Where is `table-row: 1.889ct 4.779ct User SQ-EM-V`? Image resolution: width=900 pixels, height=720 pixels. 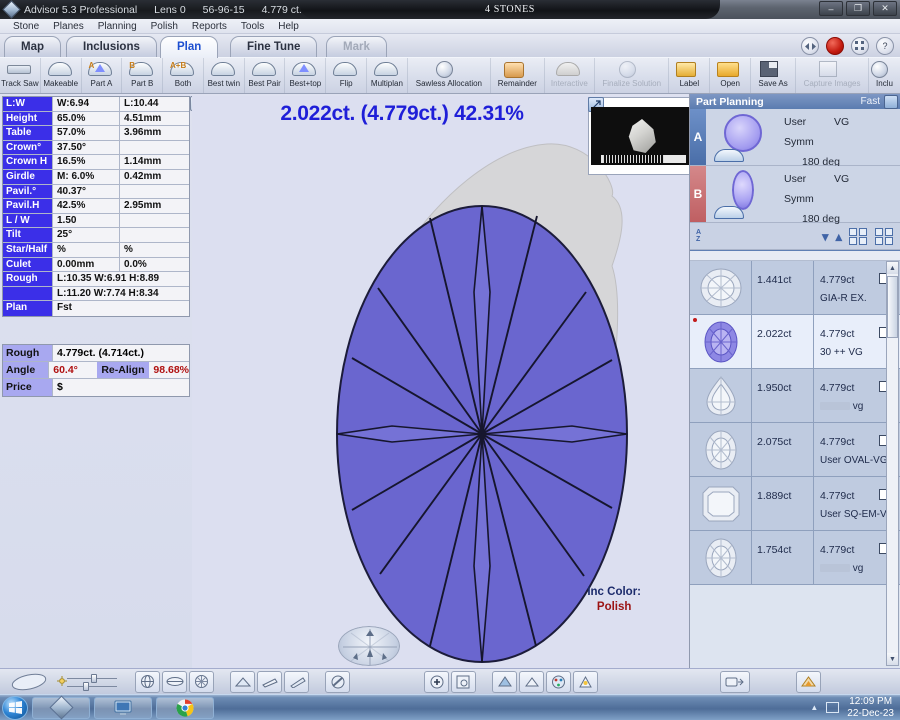 table-row: 1.889ct 4.779ct User SQ-EM-V is located at coordinates (795, 504).